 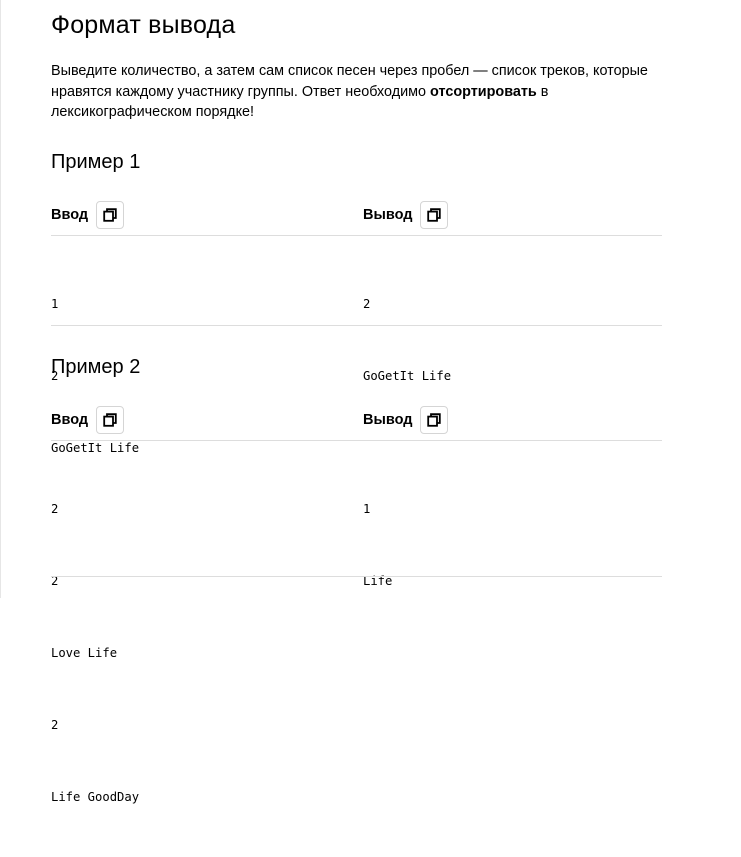 I want to click on example-title: Пример 2, so click(x=96, y=367).